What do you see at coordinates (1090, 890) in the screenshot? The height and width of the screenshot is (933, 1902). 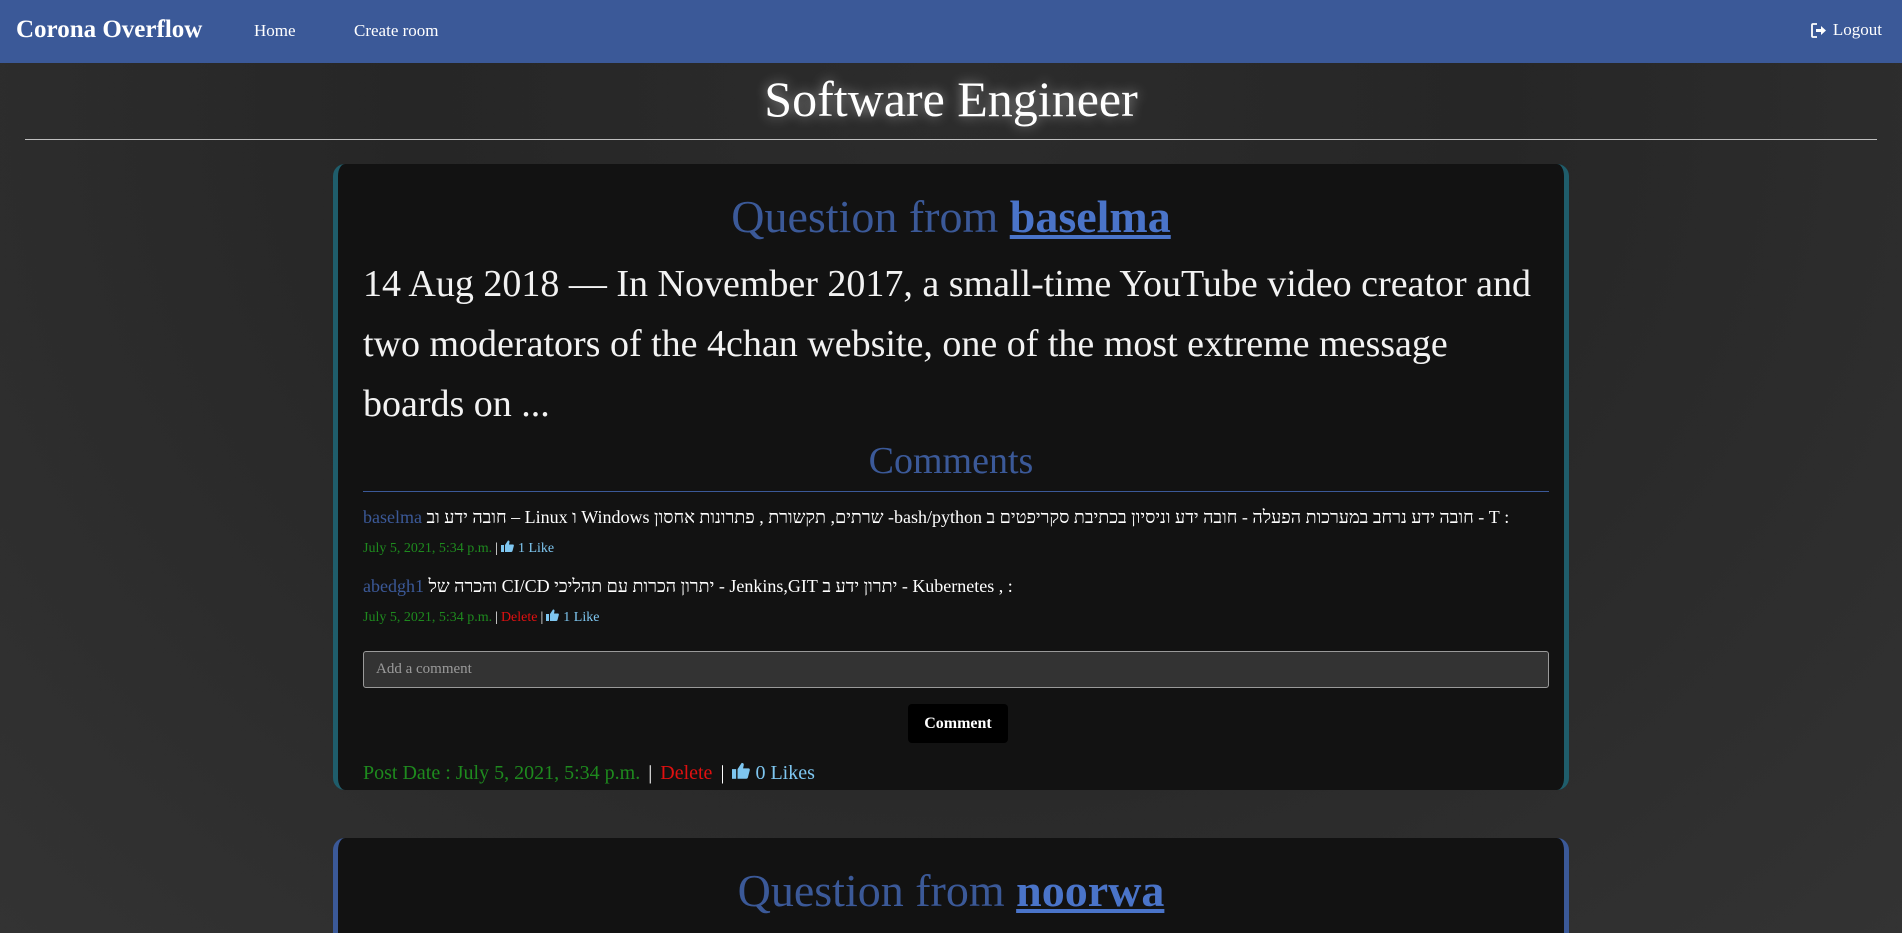 I see `question-author-link: noorwa` at bounding box center [1090, 890].